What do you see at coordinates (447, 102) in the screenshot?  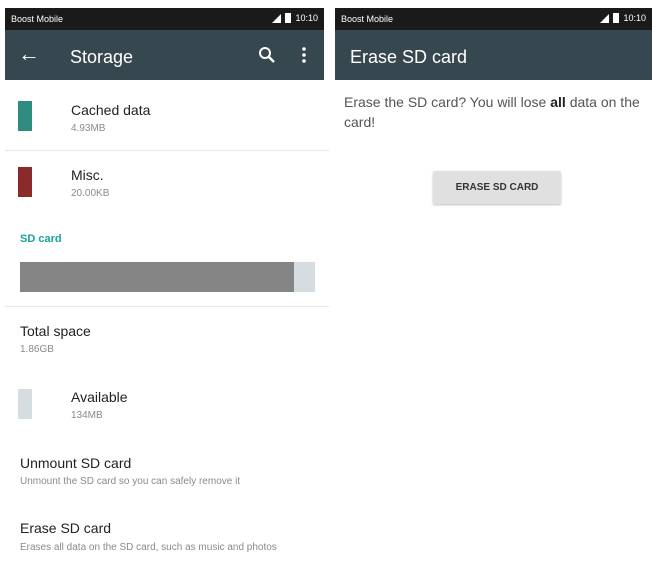 I see `message-part1: Erase the SD card? You will lose` at bounding box center [447, 102].